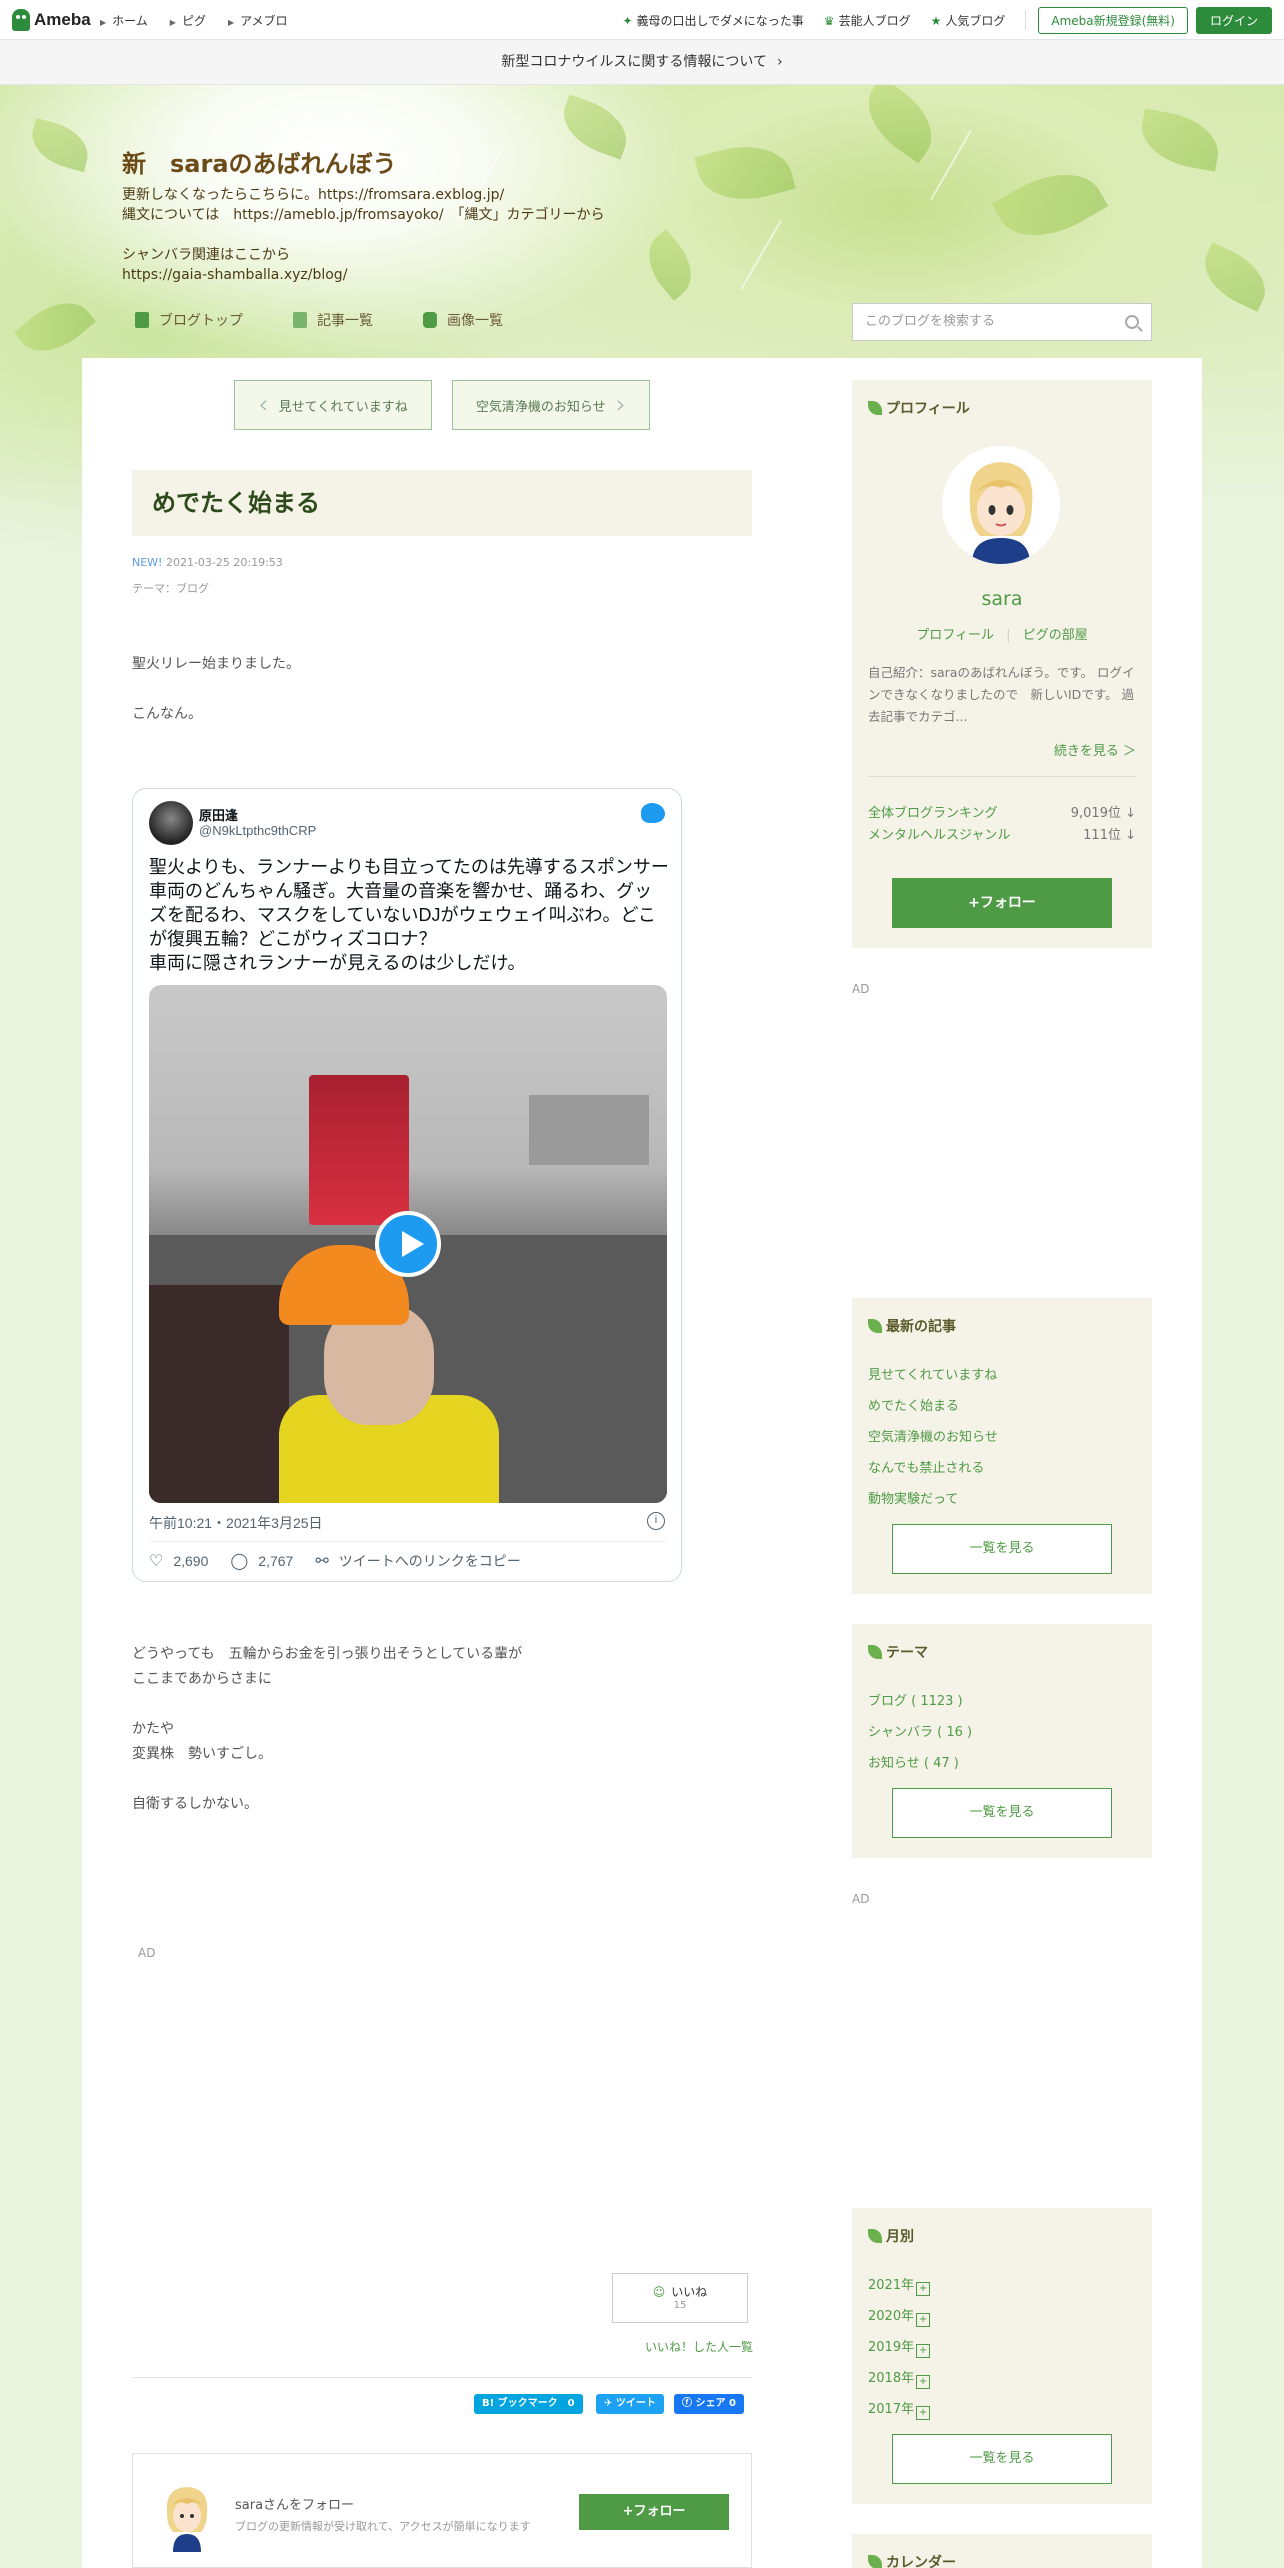 This screenshot has height=2568, width=1284. Describe the element at coordinates (899, 2347) in the screenshot. I see `month-archive-link: 2019年 +` at that location.